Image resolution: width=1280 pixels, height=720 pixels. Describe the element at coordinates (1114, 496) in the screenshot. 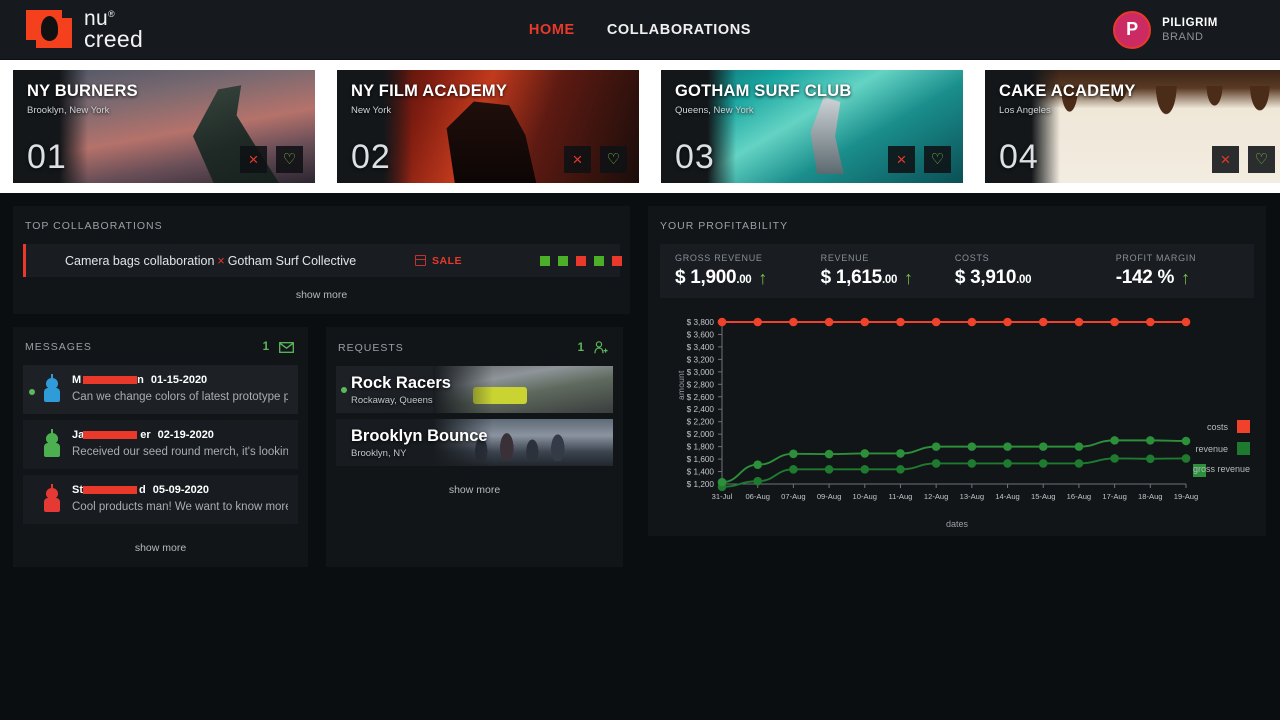

I see `x-tick-label: 17-Aug` at that location.